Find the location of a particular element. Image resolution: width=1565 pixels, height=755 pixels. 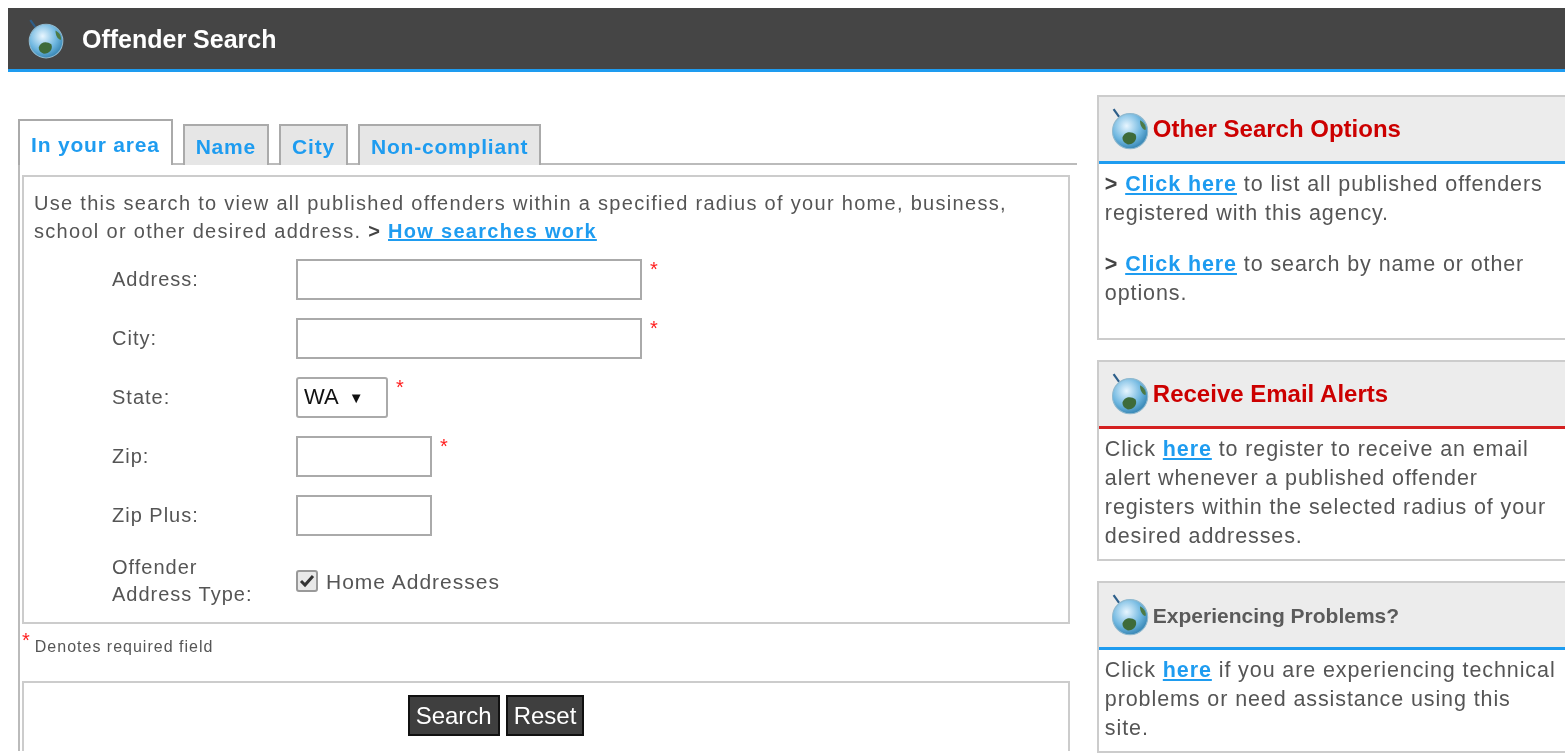

field-label: Address: is located at coordinates (156, 280).